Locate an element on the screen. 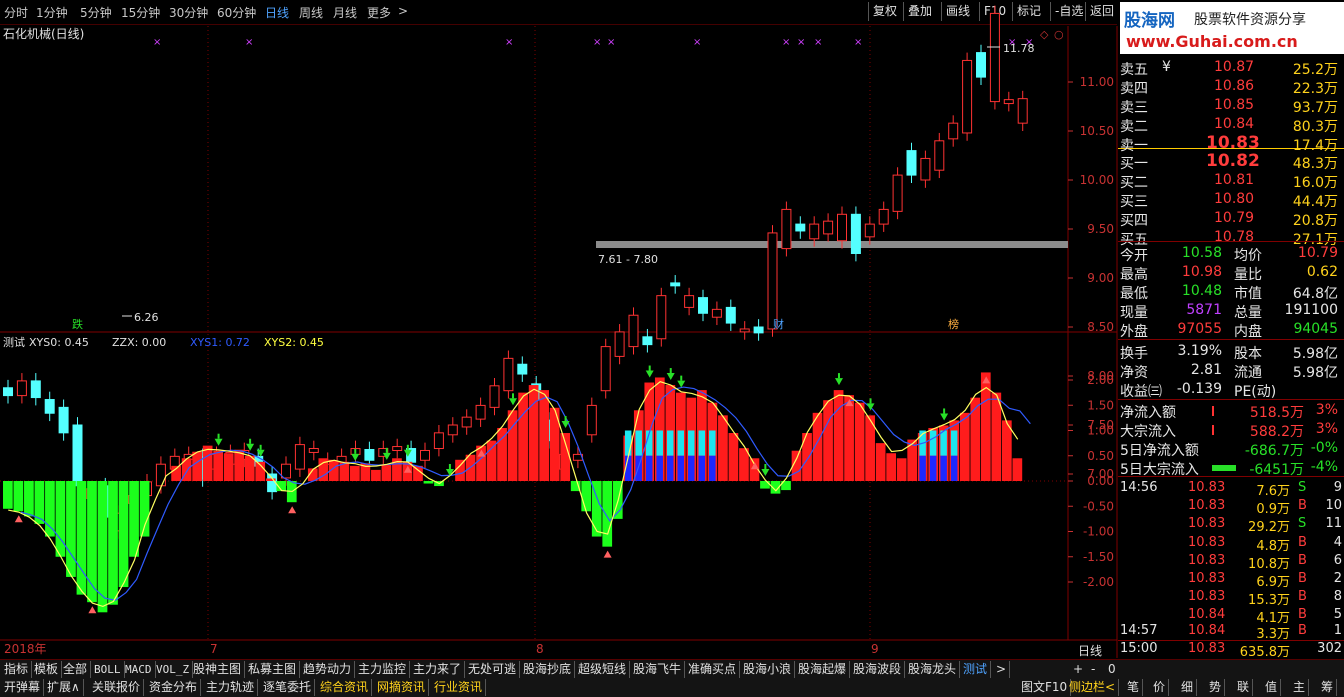  fundamental-value: 5.98亿 is located at coordinates (1315, 373).